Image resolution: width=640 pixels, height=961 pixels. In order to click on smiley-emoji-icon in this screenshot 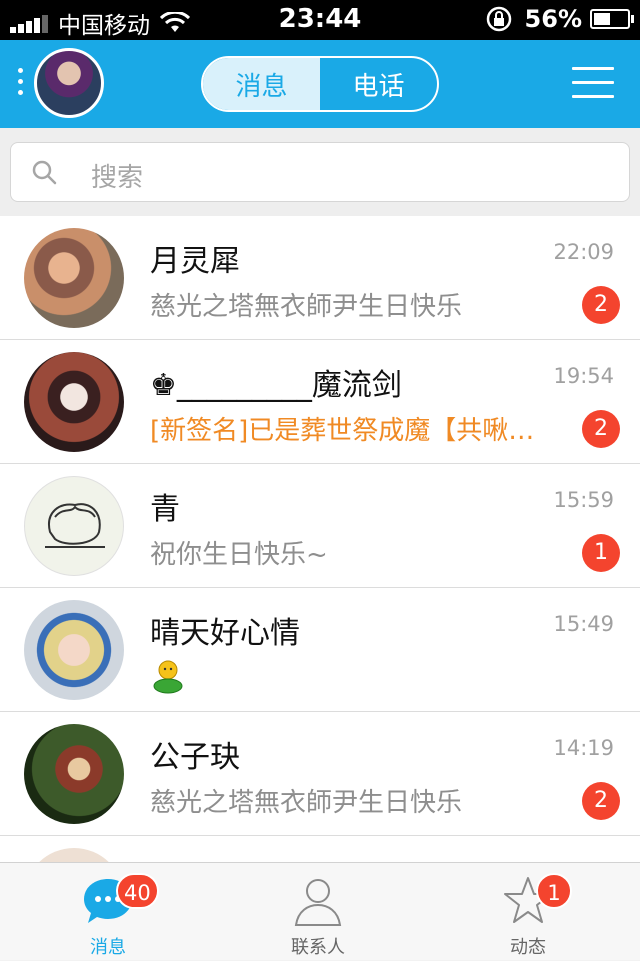, I will do `click(168, 677)`.